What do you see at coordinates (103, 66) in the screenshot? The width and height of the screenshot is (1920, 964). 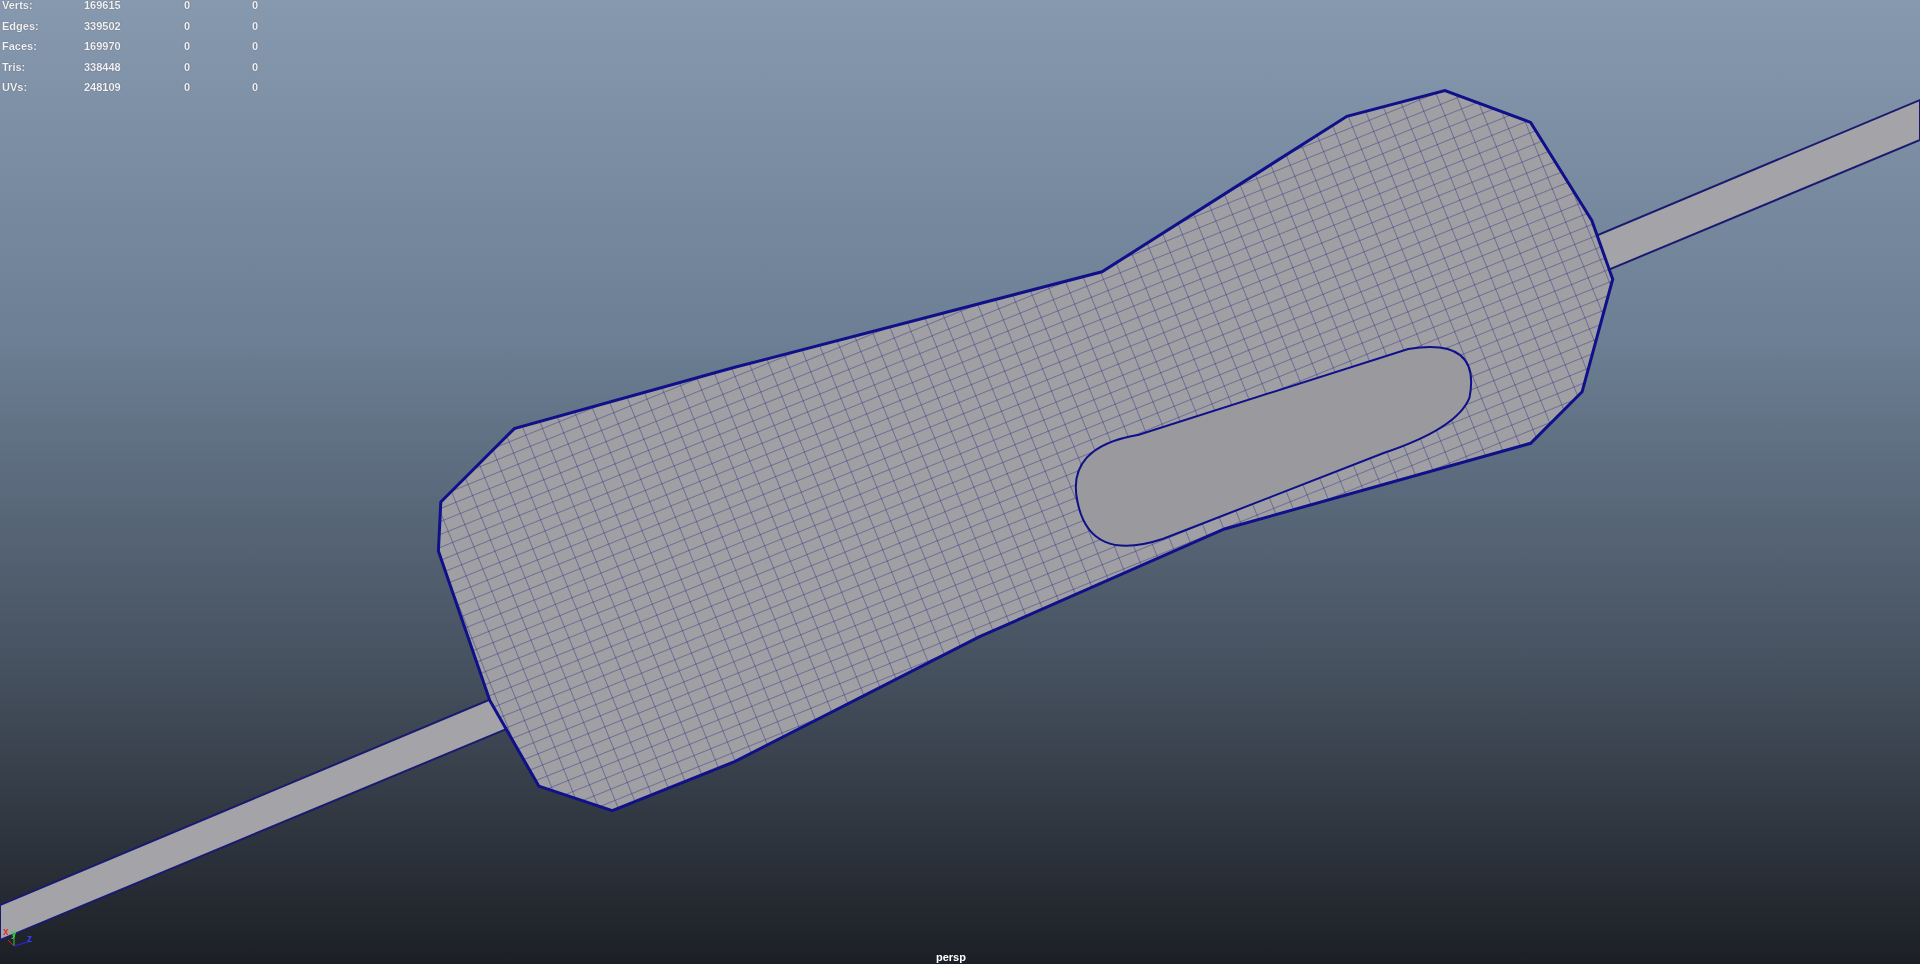 I see `stat-value: 338448` at bounding box center [103, 66].